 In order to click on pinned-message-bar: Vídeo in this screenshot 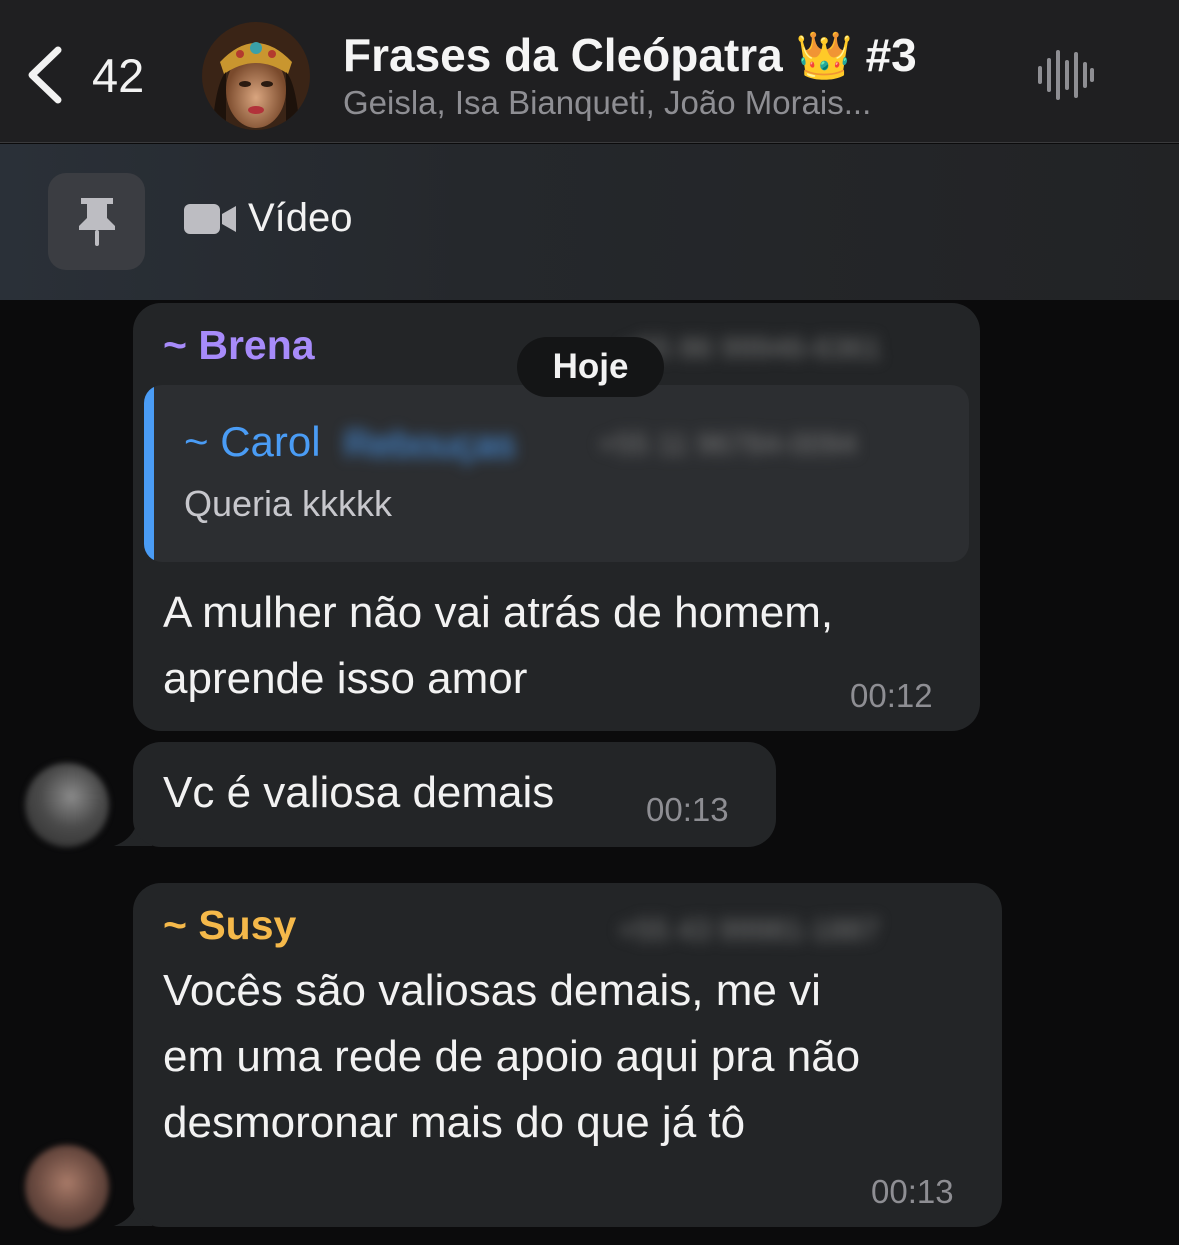, I will do `click(589, 222)`.